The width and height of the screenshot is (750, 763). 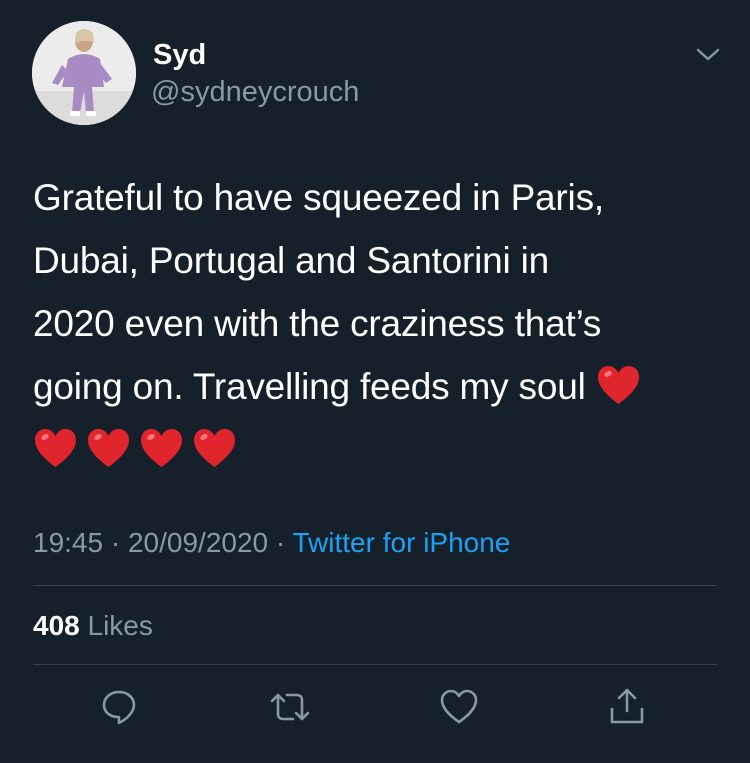 I want to click on likes-label: Likes, so click(x=120, y=625).